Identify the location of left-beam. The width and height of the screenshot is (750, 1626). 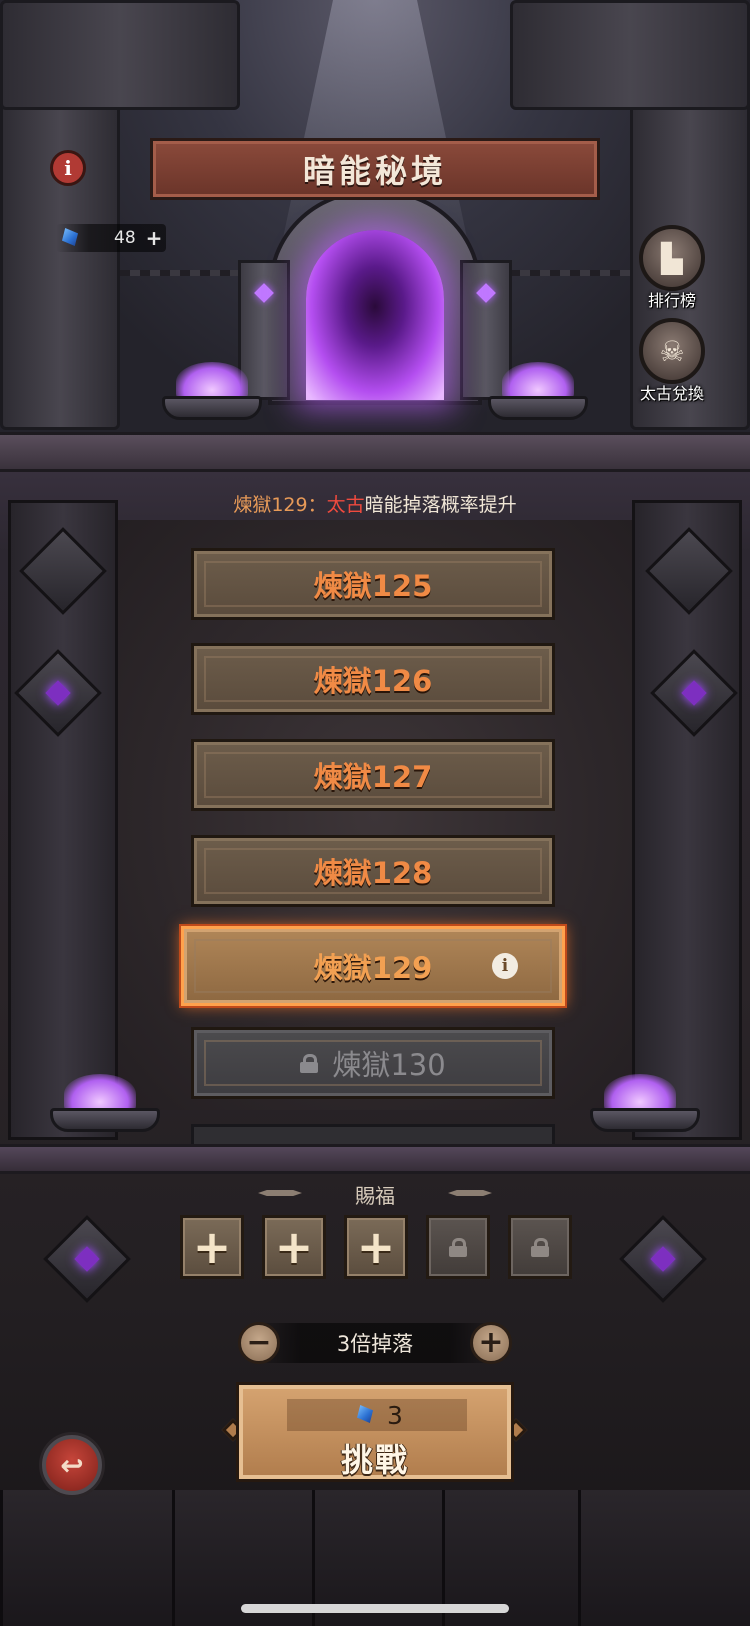
(120, 55).